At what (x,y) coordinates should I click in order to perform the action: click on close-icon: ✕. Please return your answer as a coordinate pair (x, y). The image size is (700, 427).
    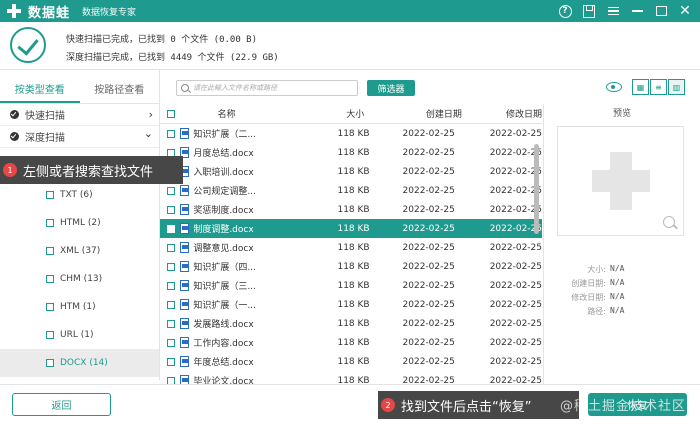
    Looking at the image, I should click on (685, 11).